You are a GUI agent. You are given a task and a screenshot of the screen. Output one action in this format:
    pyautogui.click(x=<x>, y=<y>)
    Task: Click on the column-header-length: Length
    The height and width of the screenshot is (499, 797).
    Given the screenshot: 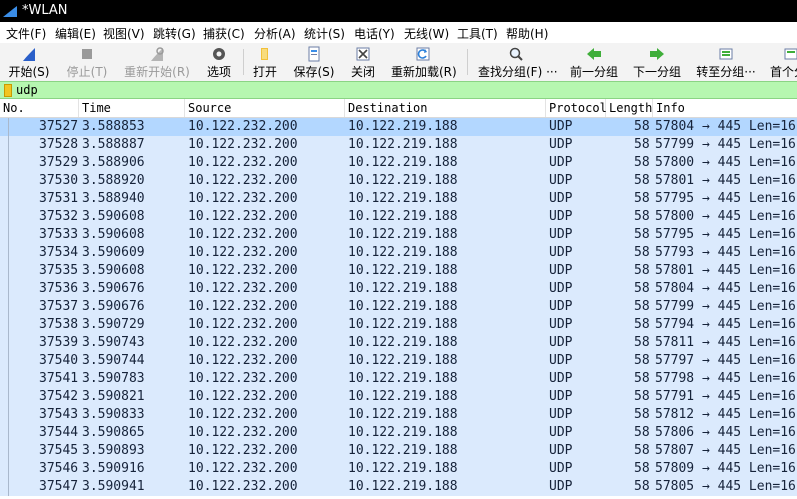 What is the action you would take?
    pyautogui.click(x=629, y=108)
    